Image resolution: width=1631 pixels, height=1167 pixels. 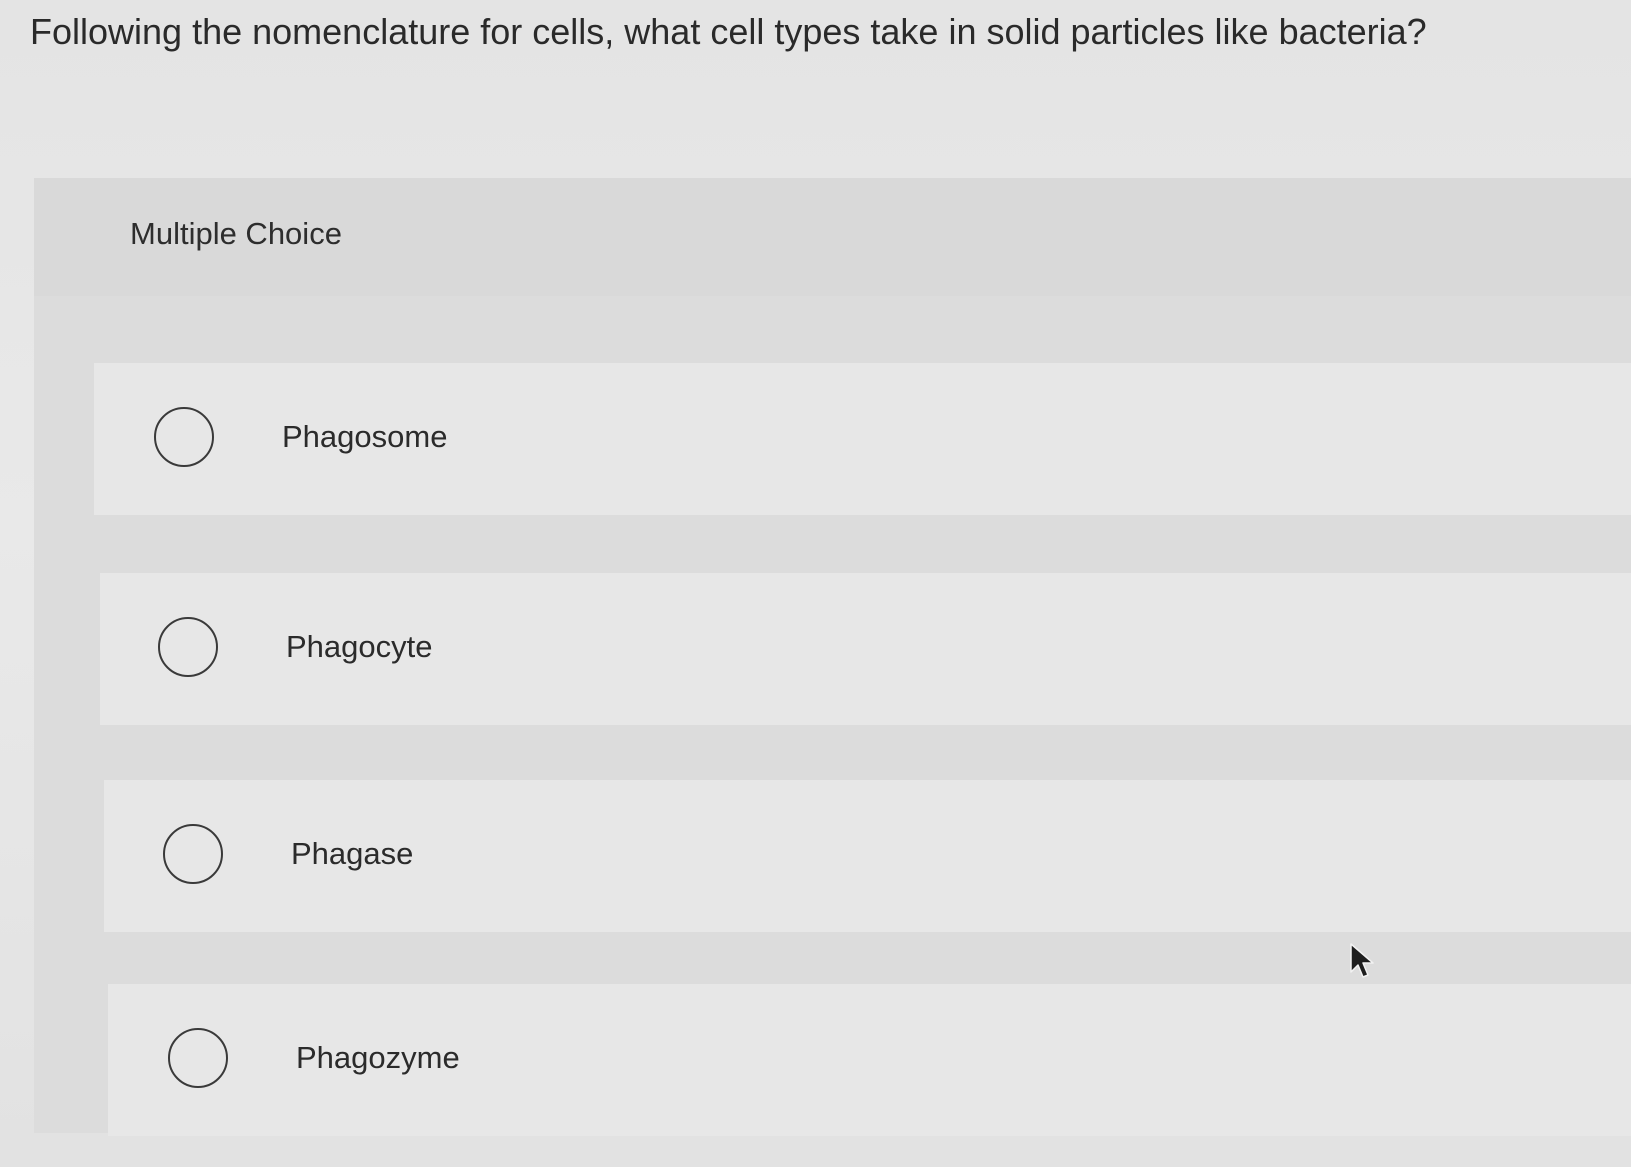 I want to click on option-phagozyme: Phagozyme, so click(x=869, y=1060).